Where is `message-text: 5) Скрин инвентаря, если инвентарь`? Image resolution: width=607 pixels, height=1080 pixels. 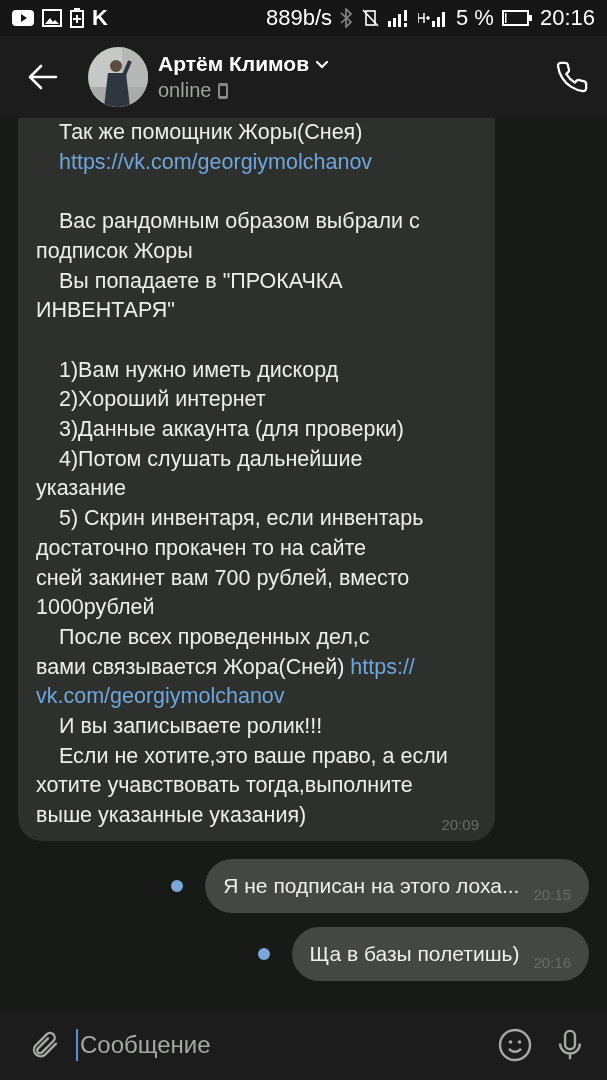
message-text: 5) Скрин инвентаря, если инвентарь is located at coordinates (241, 519).